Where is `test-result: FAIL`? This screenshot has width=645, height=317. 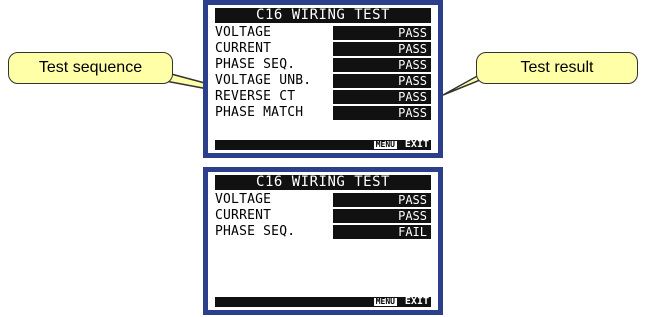
test-result: FAIL is located at coordinates (382, 232).